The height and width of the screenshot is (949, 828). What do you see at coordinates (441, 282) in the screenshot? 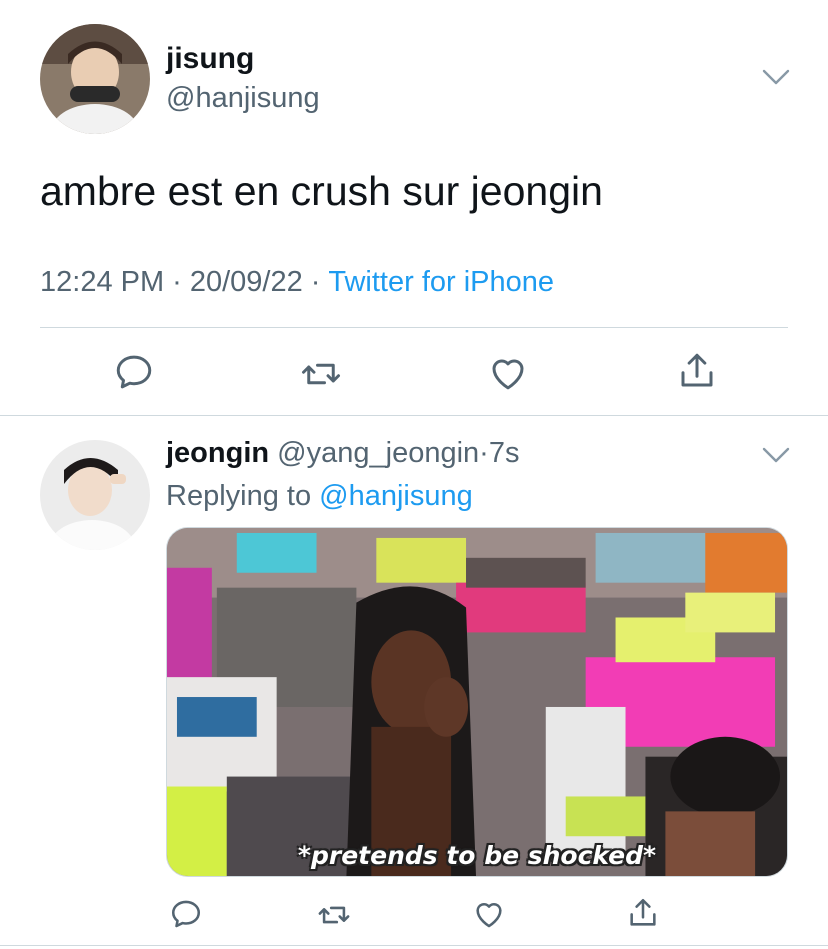
I see `tweet-source: Twitter for iPhone` at bounding box center [441, 282].